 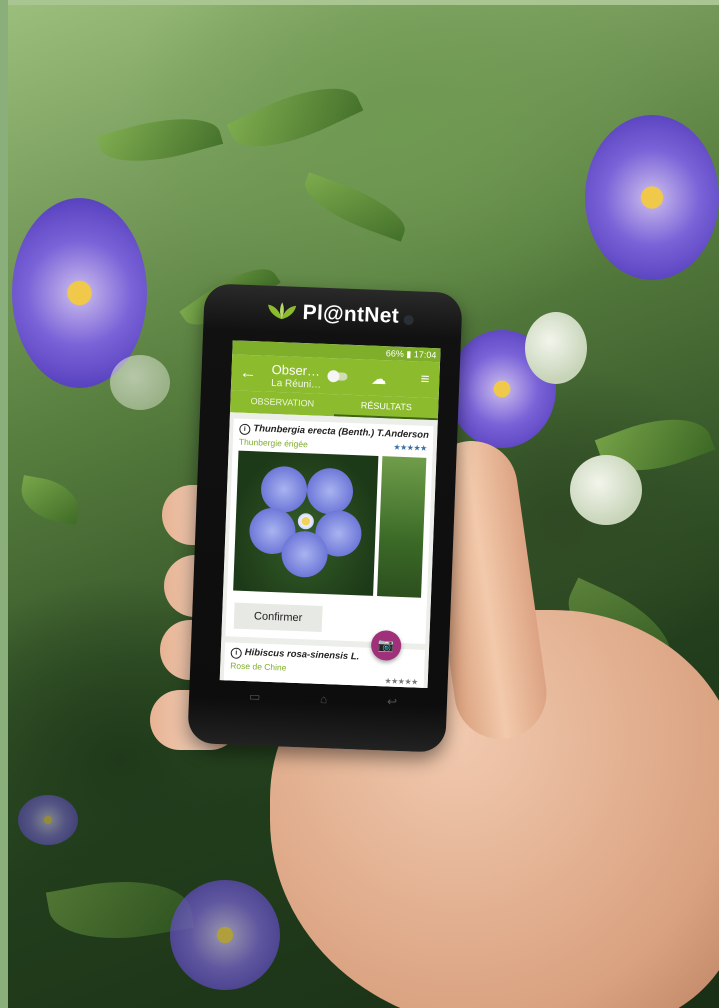 I want to click on species-photo, so click(x=306, y=523).